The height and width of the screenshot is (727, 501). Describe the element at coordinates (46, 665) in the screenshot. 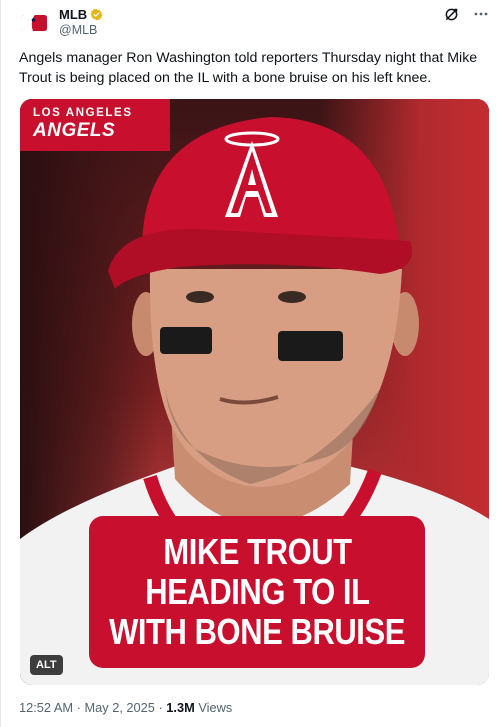

I see `alt-text-button: ALT` at that location.